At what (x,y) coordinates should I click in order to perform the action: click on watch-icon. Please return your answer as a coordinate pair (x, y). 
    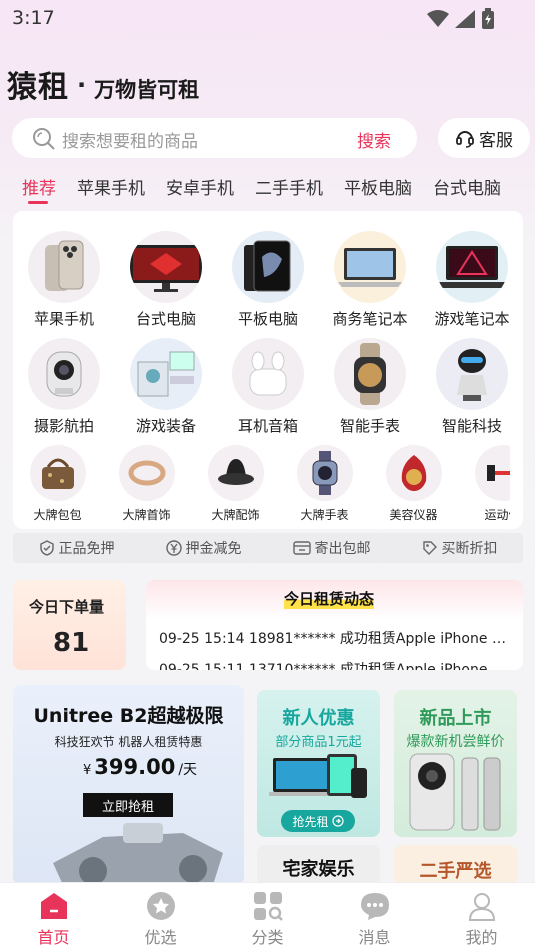
    Looking at the image, I should click on (370, 374).